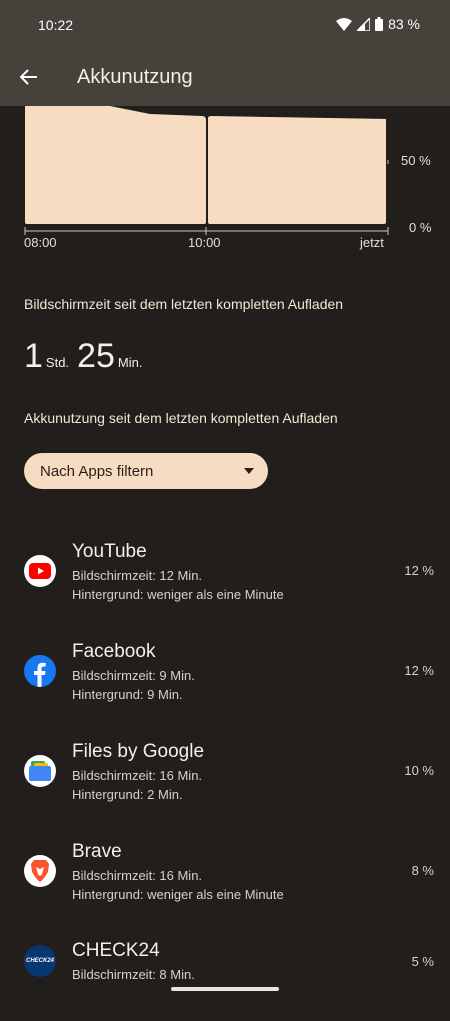  Describe the element at coordinates (372, 242) in the screenshot. I see `x-tick-label-jetzt: jetzt` at that location.